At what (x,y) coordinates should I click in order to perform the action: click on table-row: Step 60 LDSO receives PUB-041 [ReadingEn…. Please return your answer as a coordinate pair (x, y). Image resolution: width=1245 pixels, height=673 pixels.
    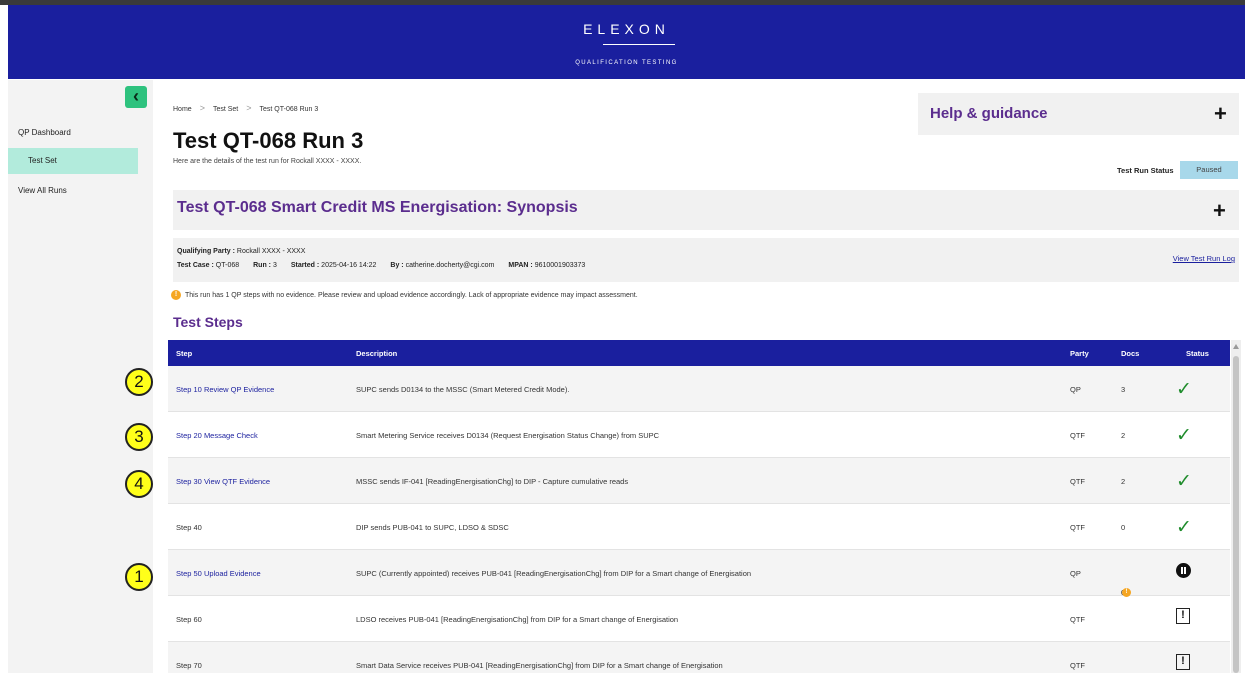
    Looking at the image, I should click on (699, 619).